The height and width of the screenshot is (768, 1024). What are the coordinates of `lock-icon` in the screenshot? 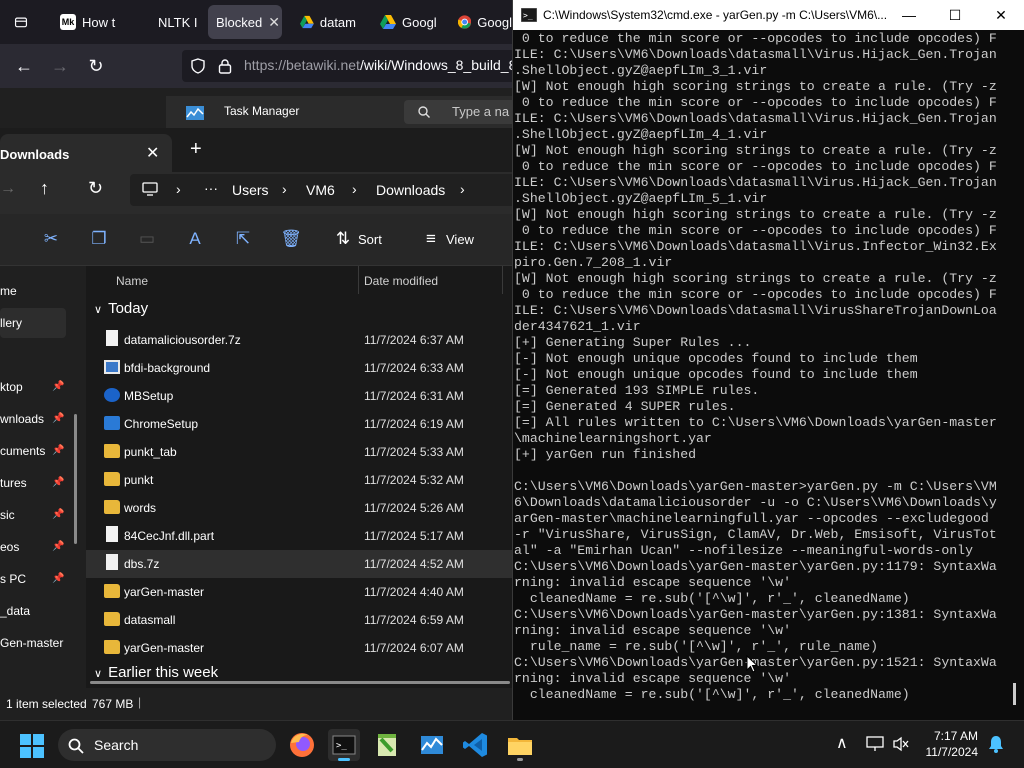 It's located at (225, 66).